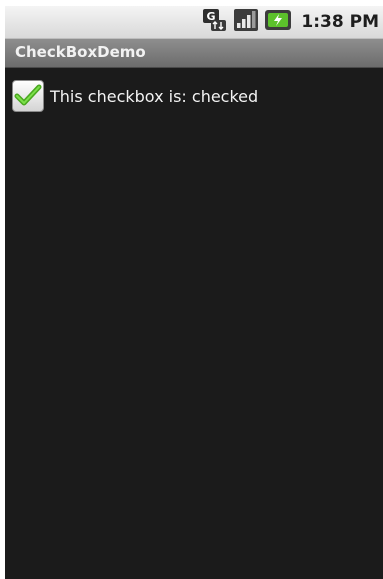  Describe the element at coordinates (194, 53) in the screenshot. I see `app-title-bar: CheckBoxDemo` at that location.